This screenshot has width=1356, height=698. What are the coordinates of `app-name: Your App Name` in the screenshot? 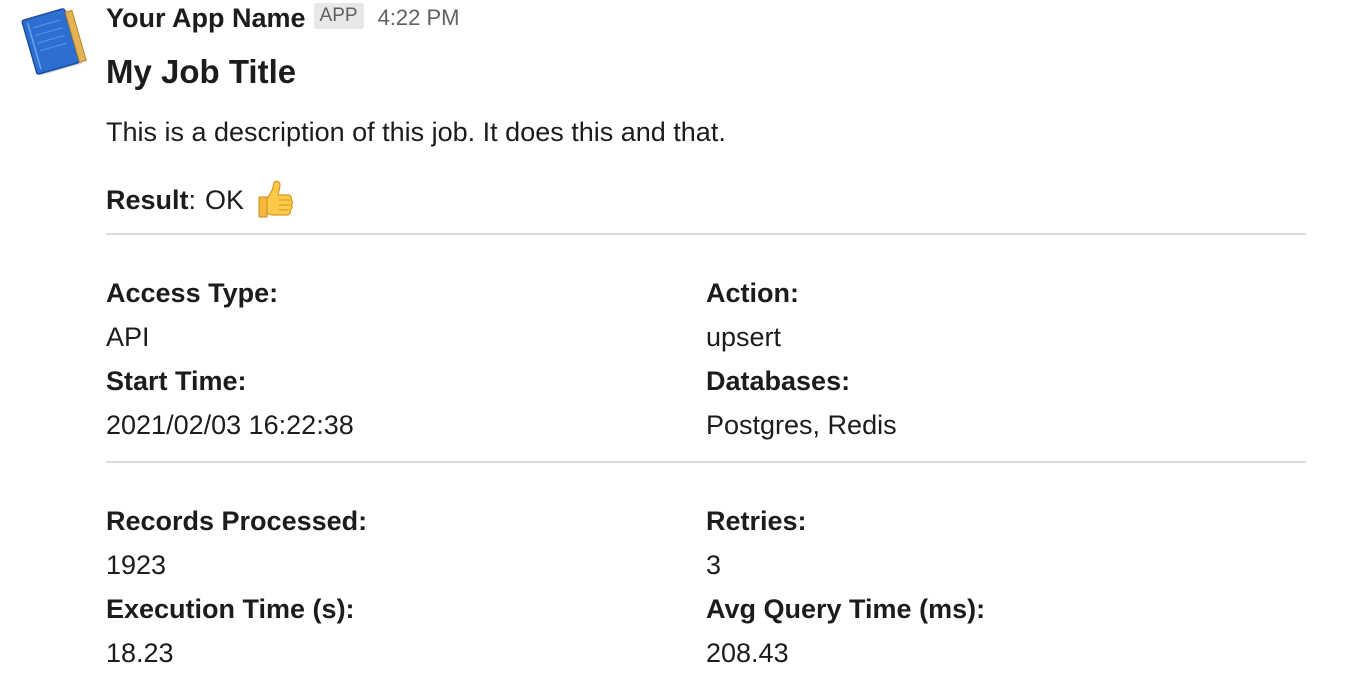 It's located at (206, 18).